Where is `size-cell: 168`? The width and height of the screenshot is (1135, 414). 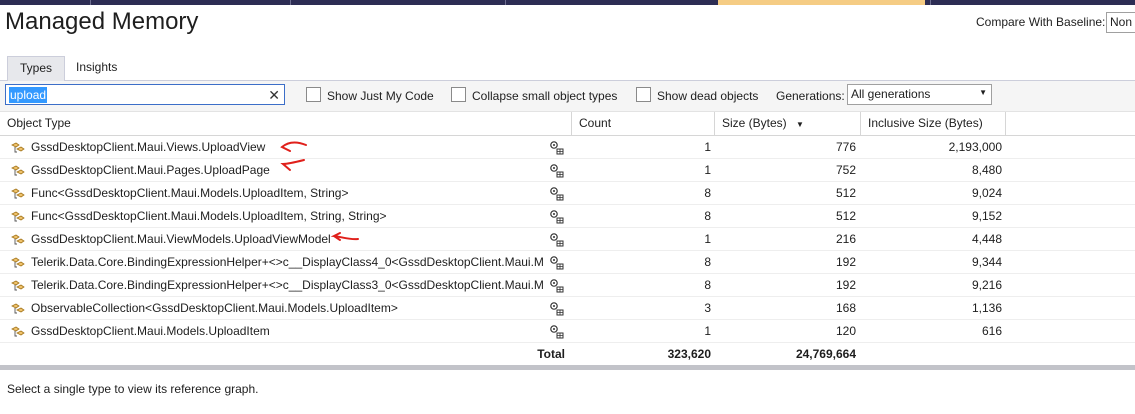 size-cell: 168 is located at coordinates (786, 308).